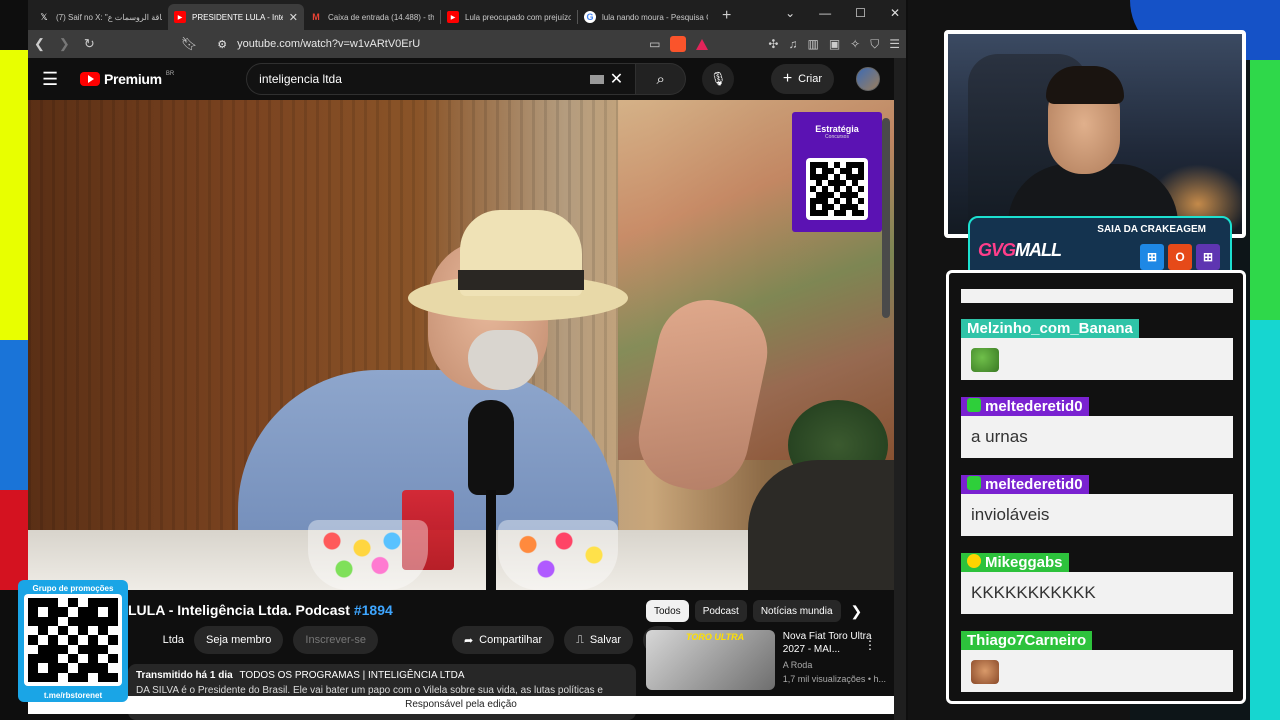 The width and height of the screenshot is (1280, 720). I want to click on bookmark-icon: ⎍, so click(580, 639).